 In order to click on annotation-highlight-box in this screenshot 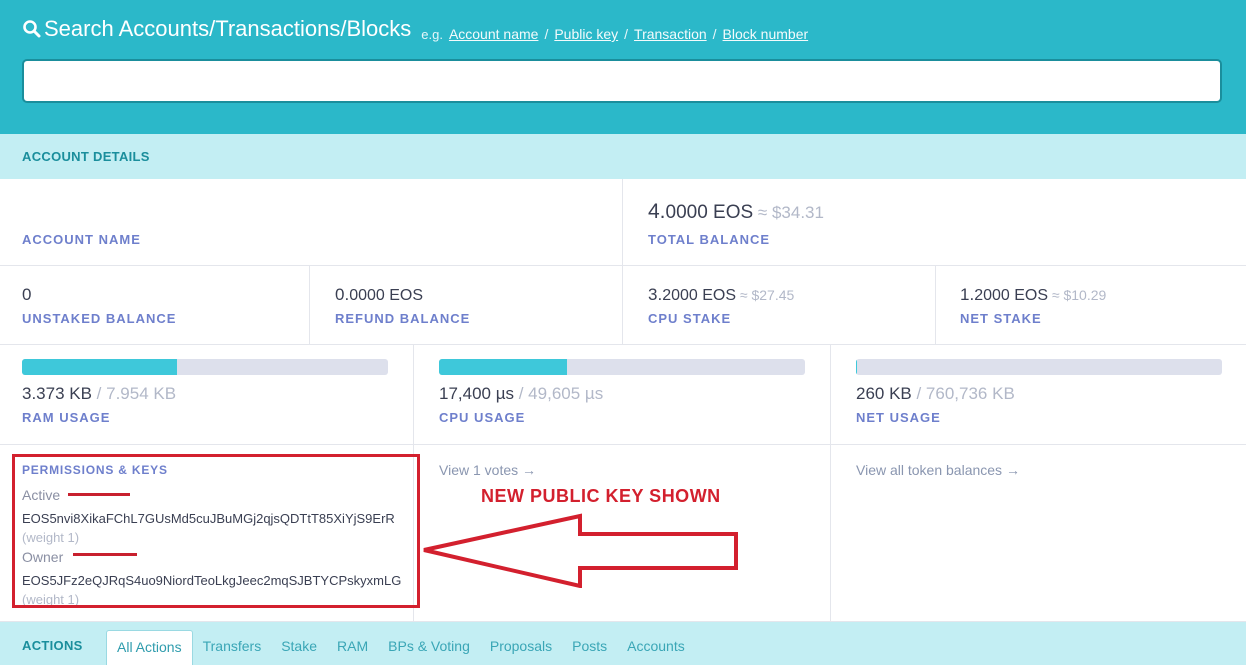, I will do `click(216, 531)`.